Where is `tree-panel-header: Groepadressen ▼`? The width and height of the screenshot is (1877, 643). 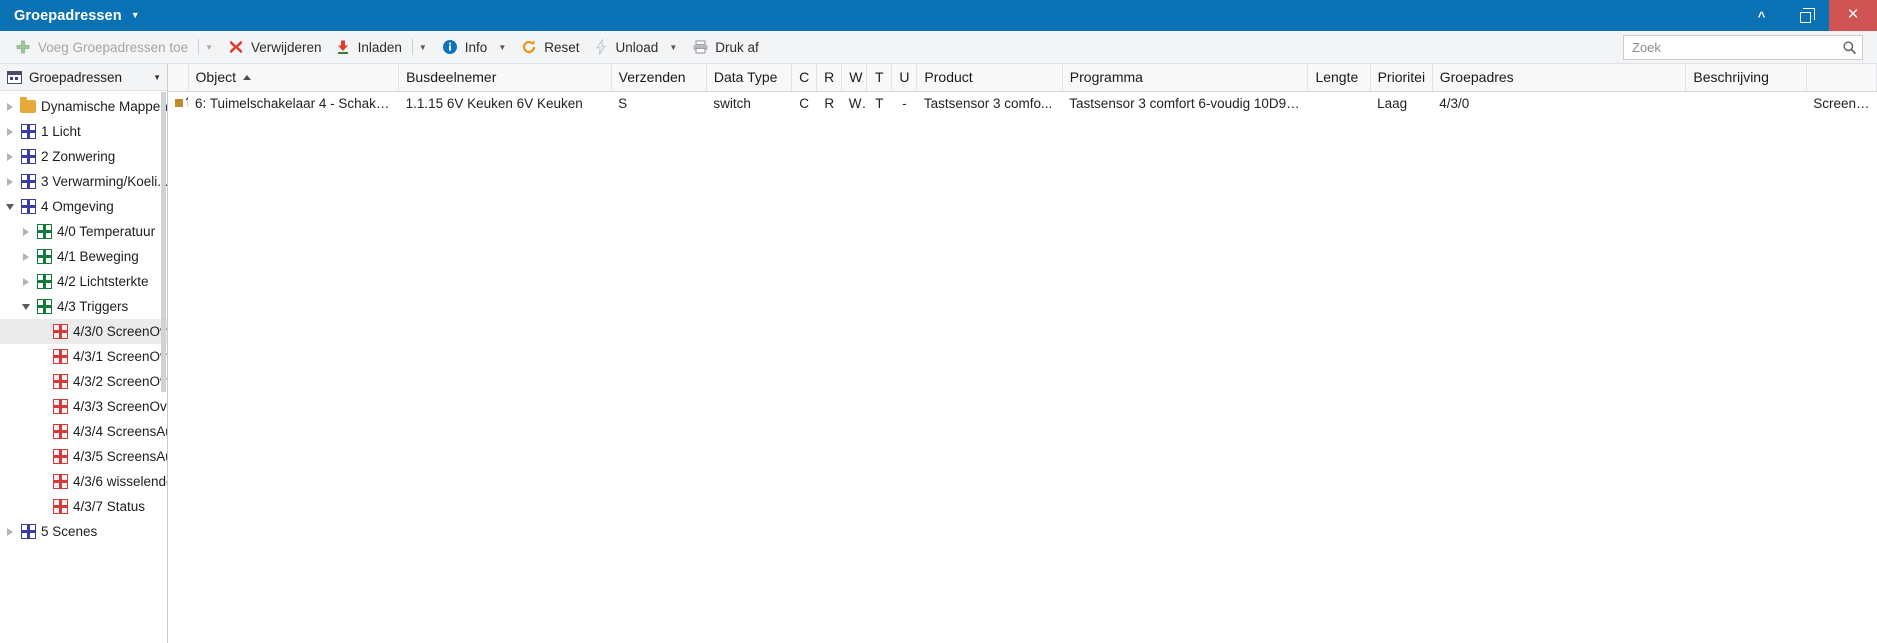 tree-panel-header: Groepadressen ▼ is located at coordinates (83, 77).